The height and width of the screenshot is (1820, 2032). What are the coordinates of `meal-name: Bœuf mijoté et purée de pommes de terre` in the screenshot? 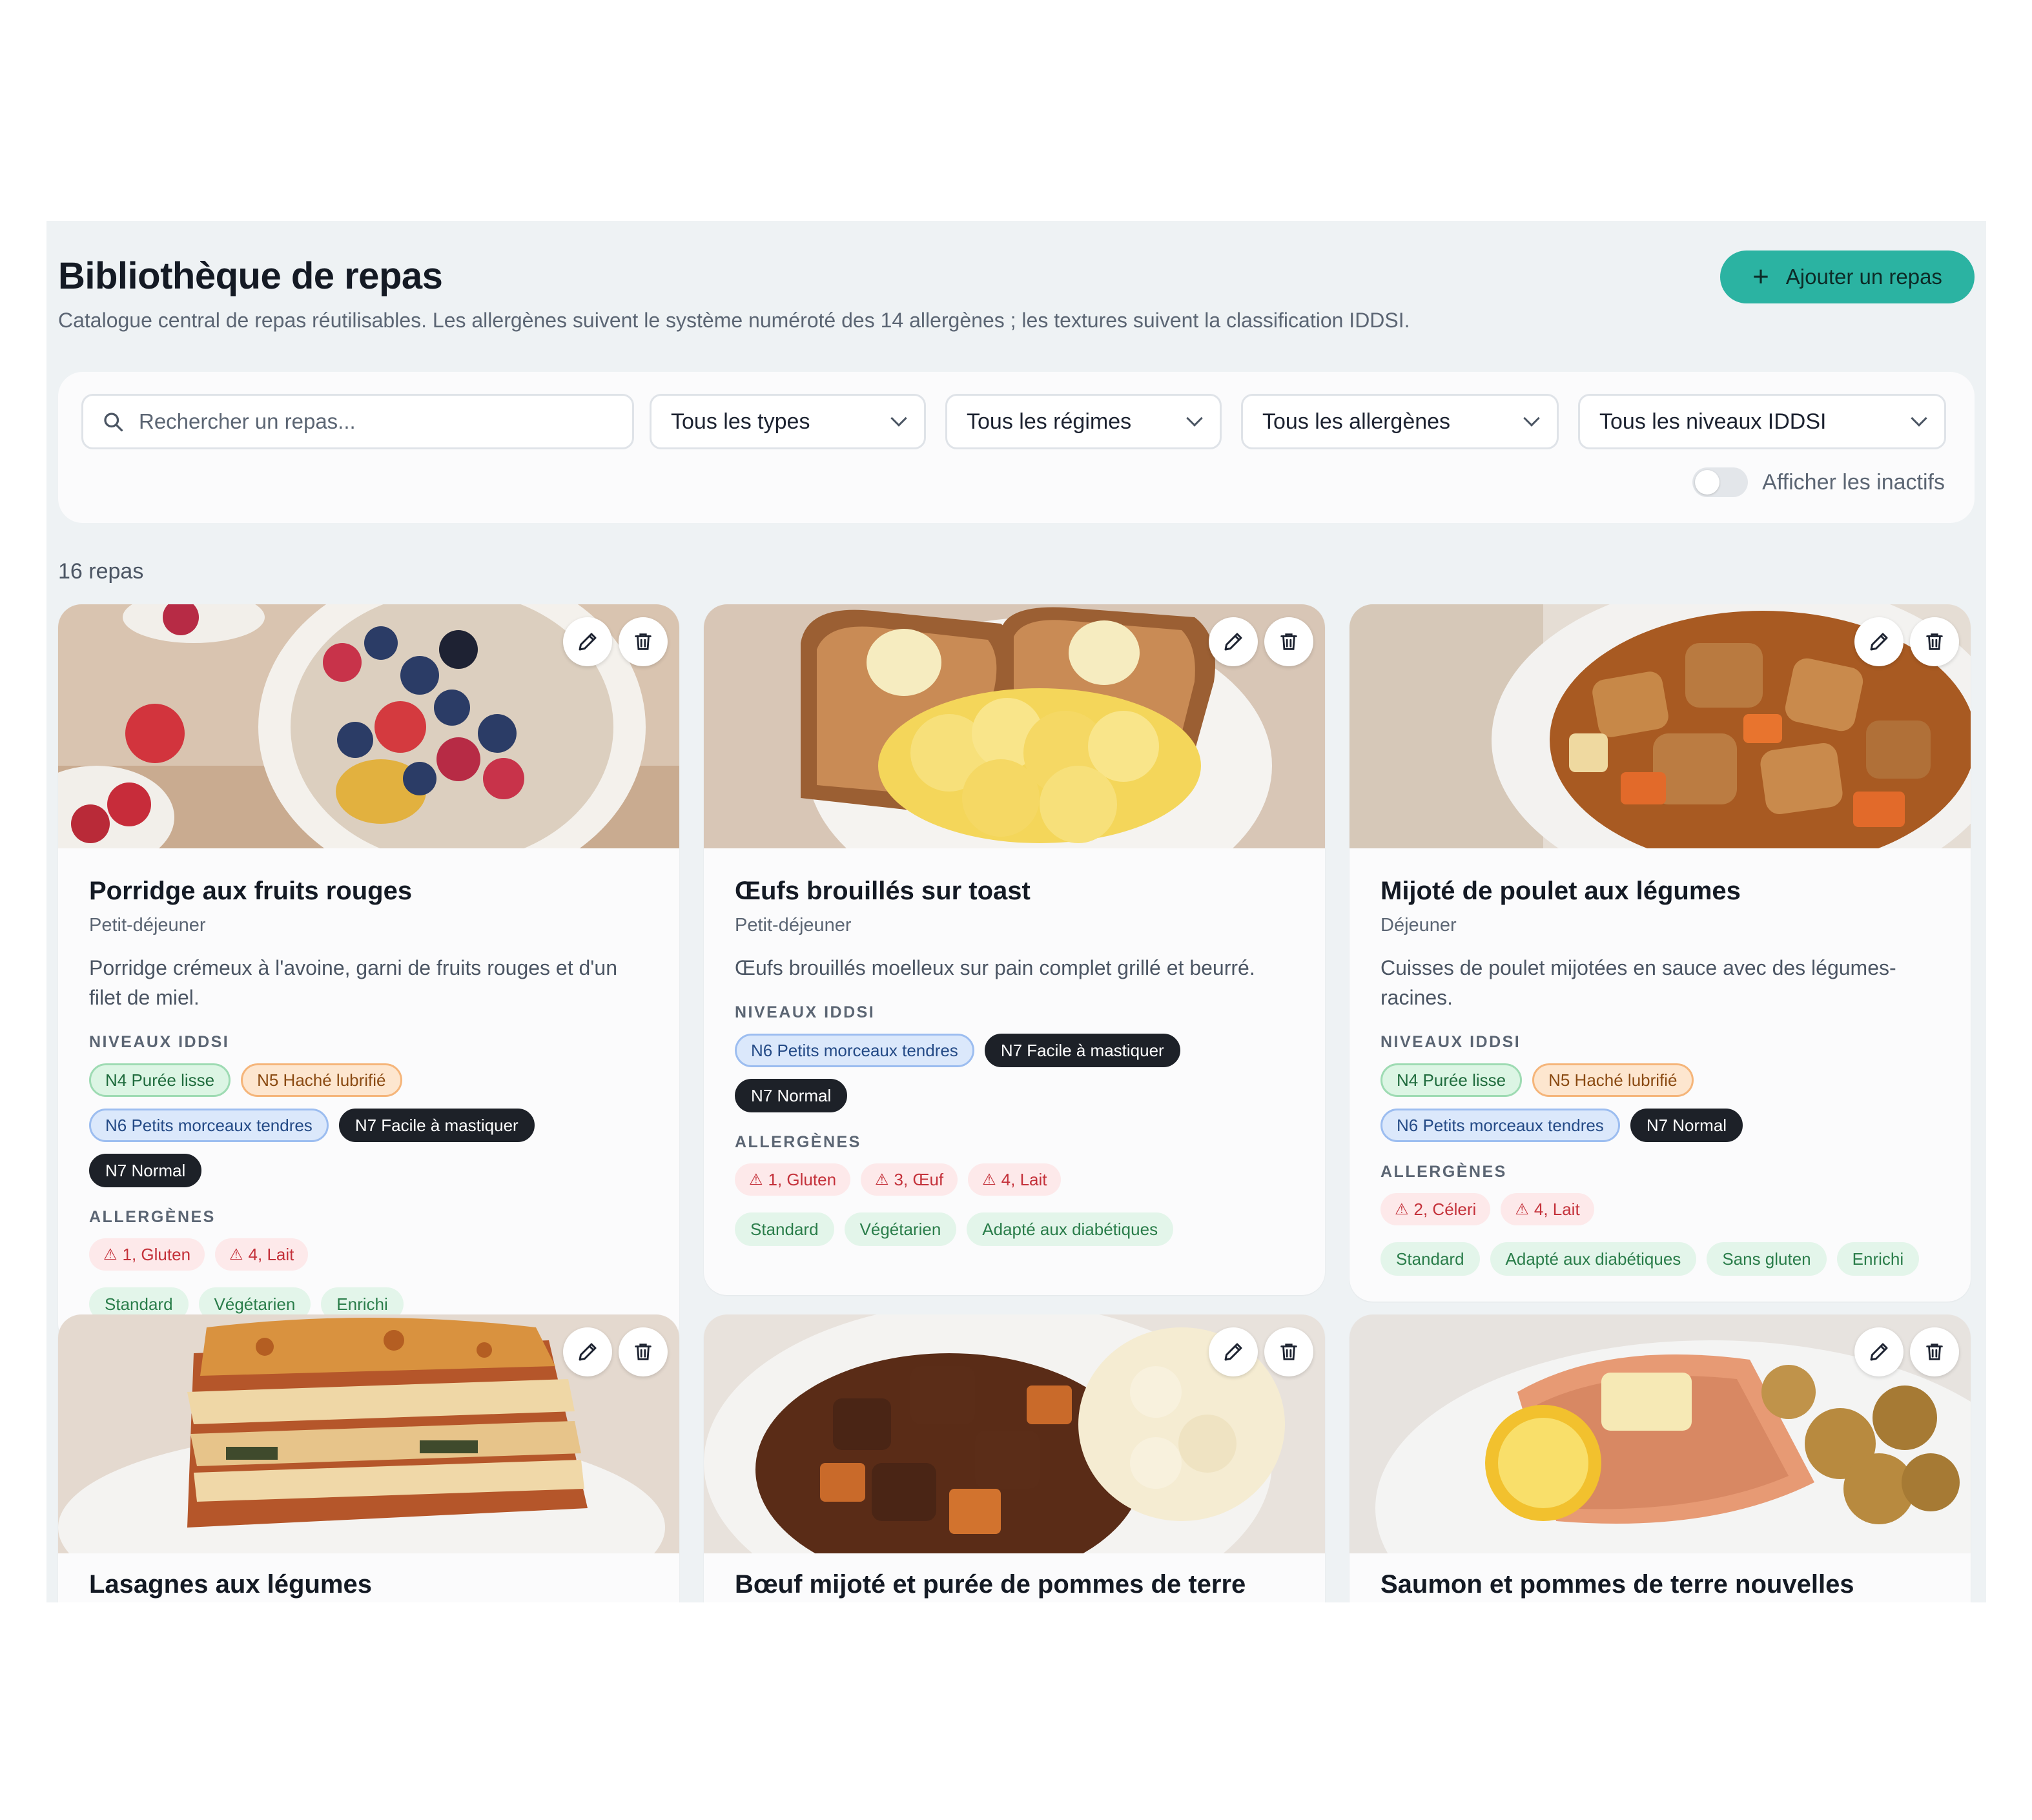 It's located at (991, 1584).